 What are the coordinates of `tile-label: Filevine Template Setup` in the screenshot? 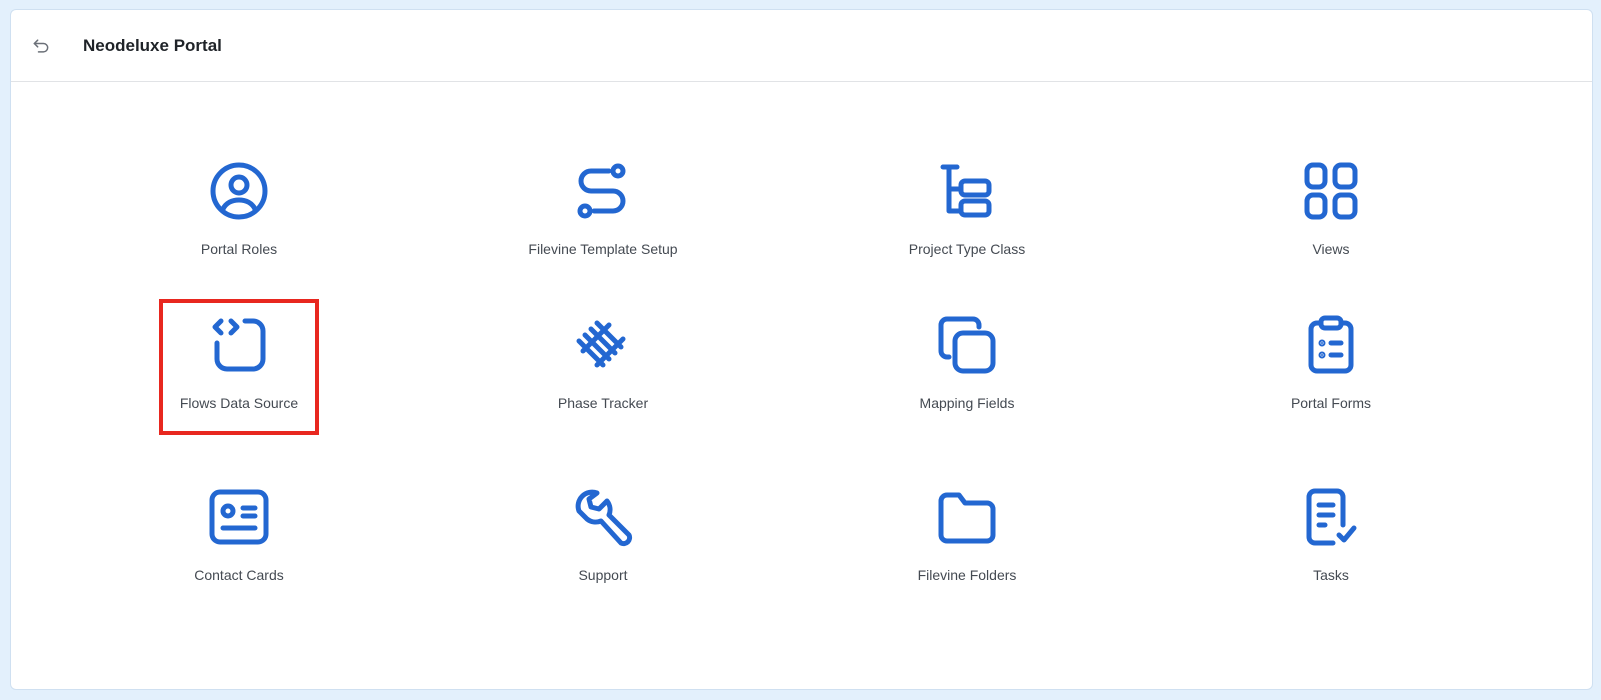 It's located at (603, 249).